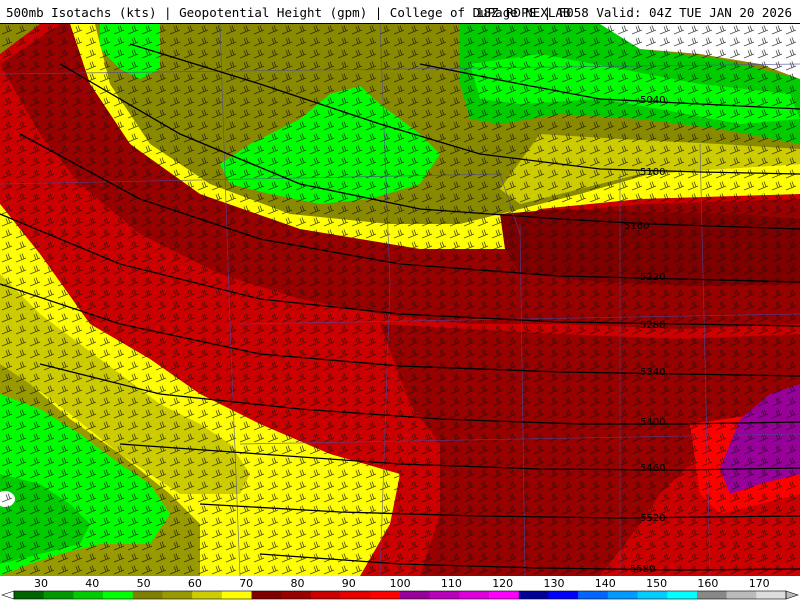 The width and height of the screenshot is (800, 600). I want to click on colorbar-tick-label: 140, so click(605, 583).